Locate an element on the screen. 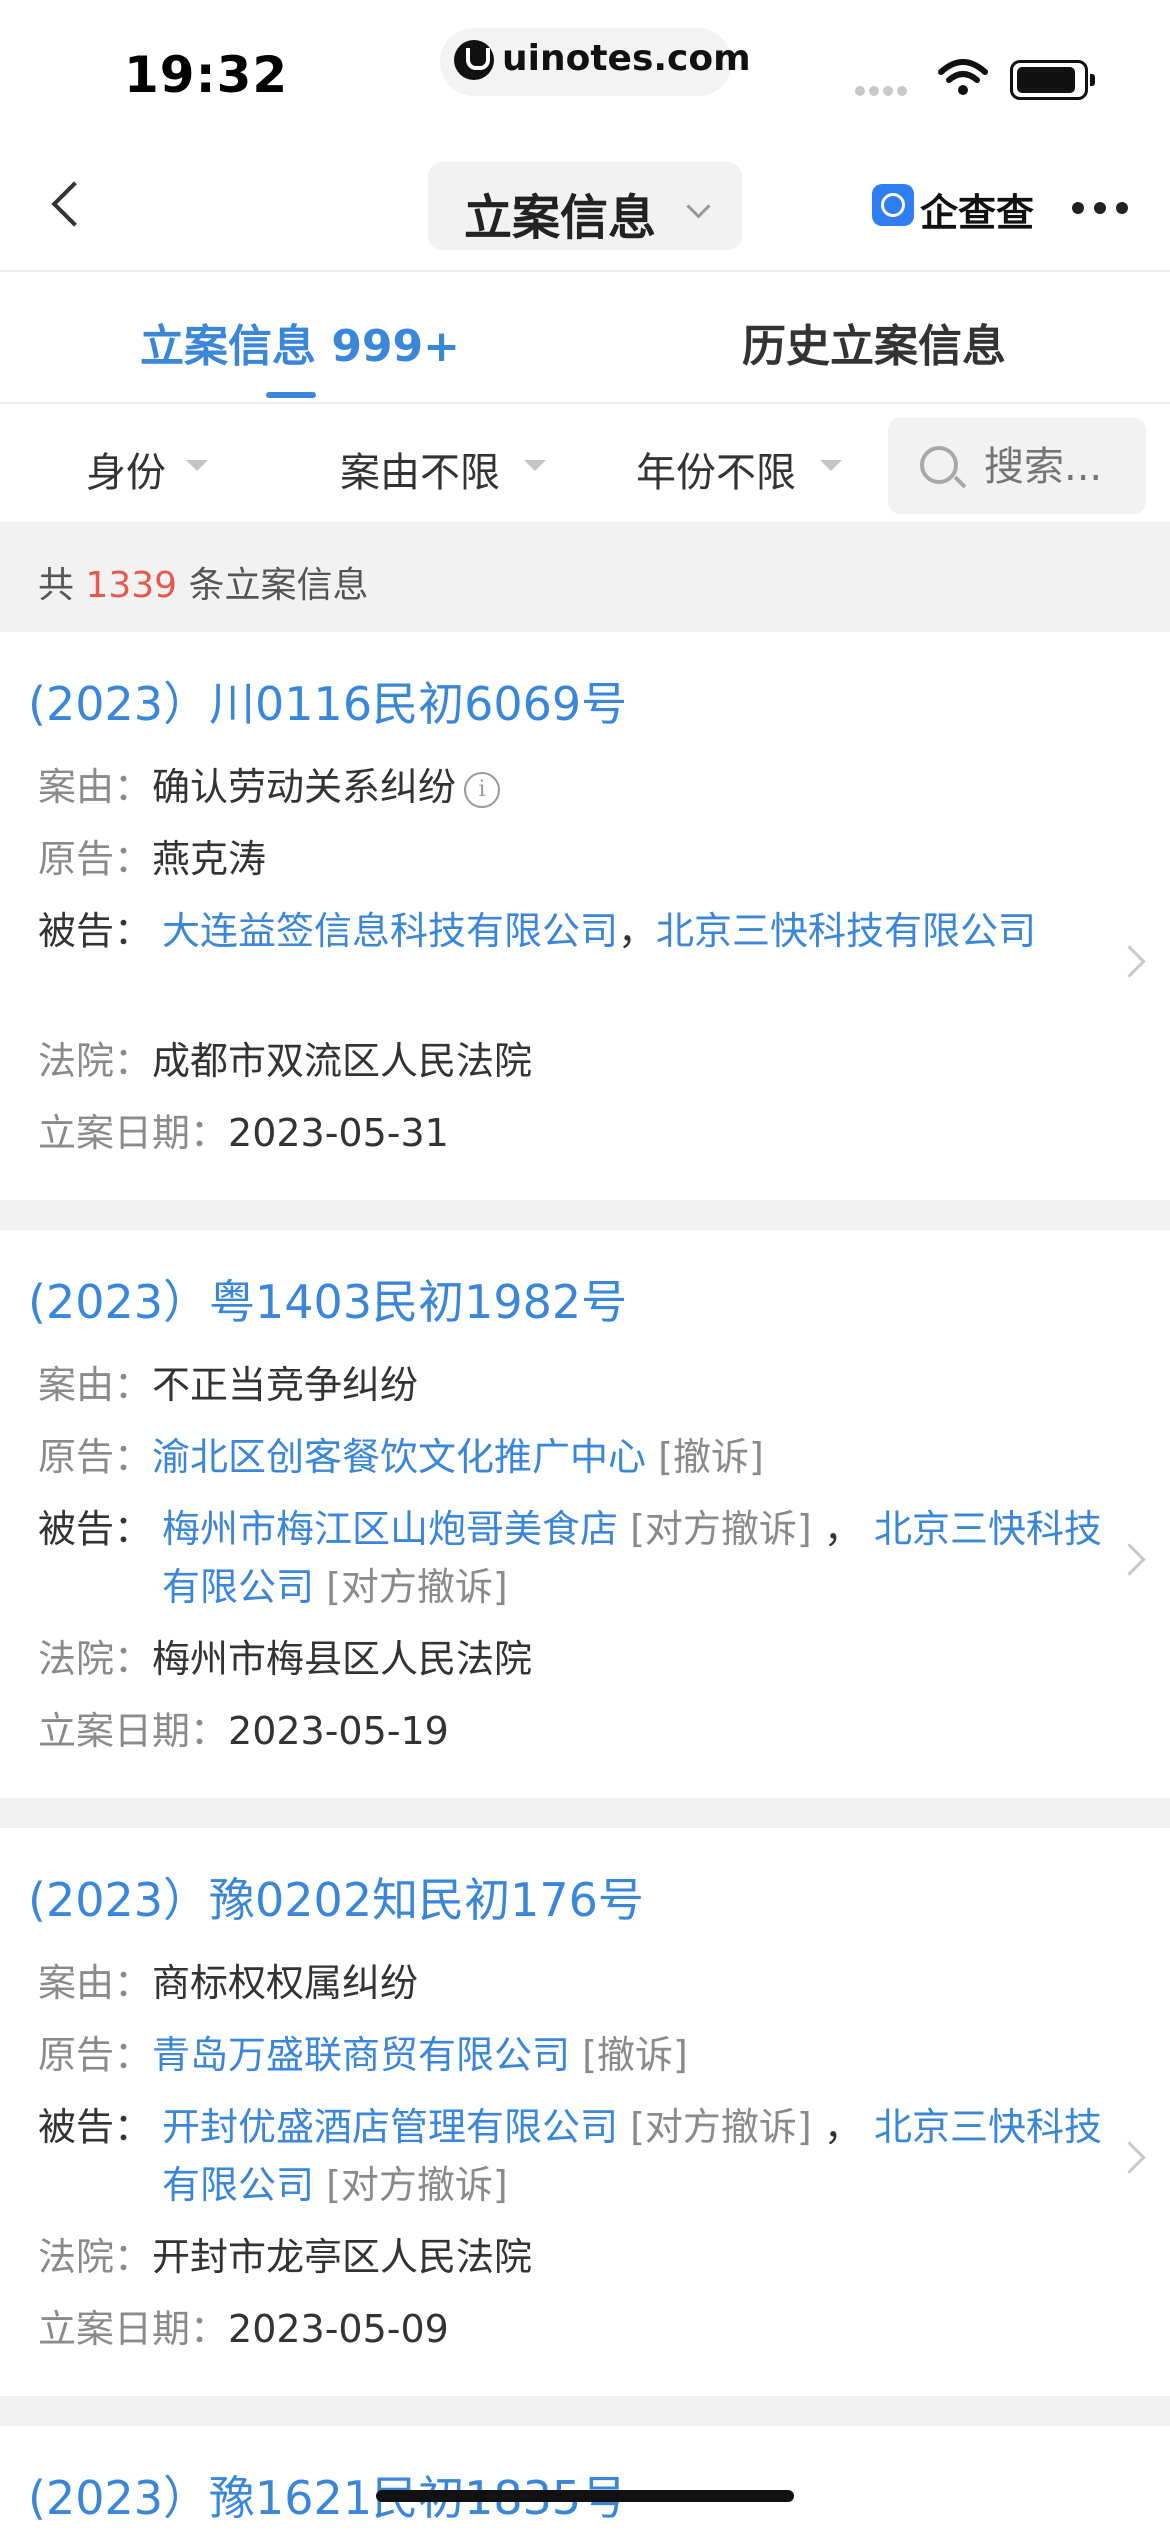 The width and height of the screenshot is (1170, 2532). court-row: 法院：成都市双流区人民法院 is located at coordinates (285, 1061).